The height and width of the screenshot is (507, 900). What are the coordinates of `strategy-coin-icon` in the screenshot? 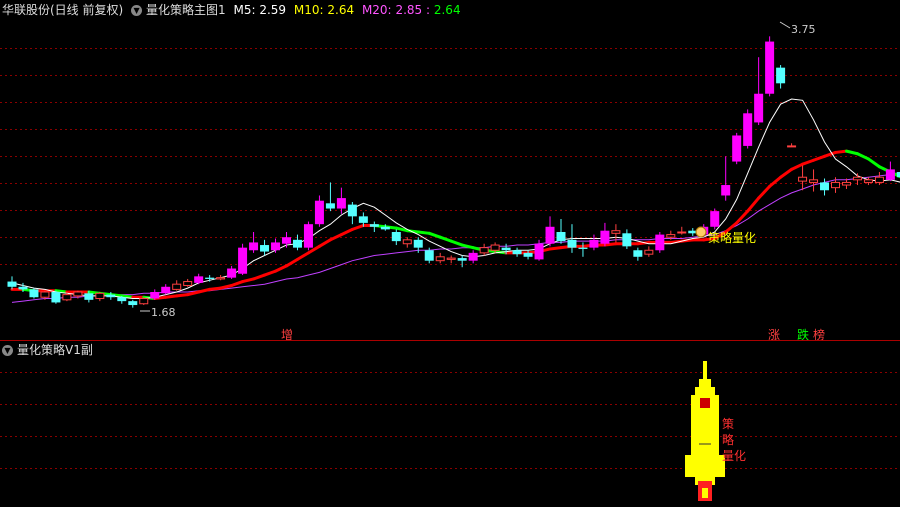 It's located at (701, 232).